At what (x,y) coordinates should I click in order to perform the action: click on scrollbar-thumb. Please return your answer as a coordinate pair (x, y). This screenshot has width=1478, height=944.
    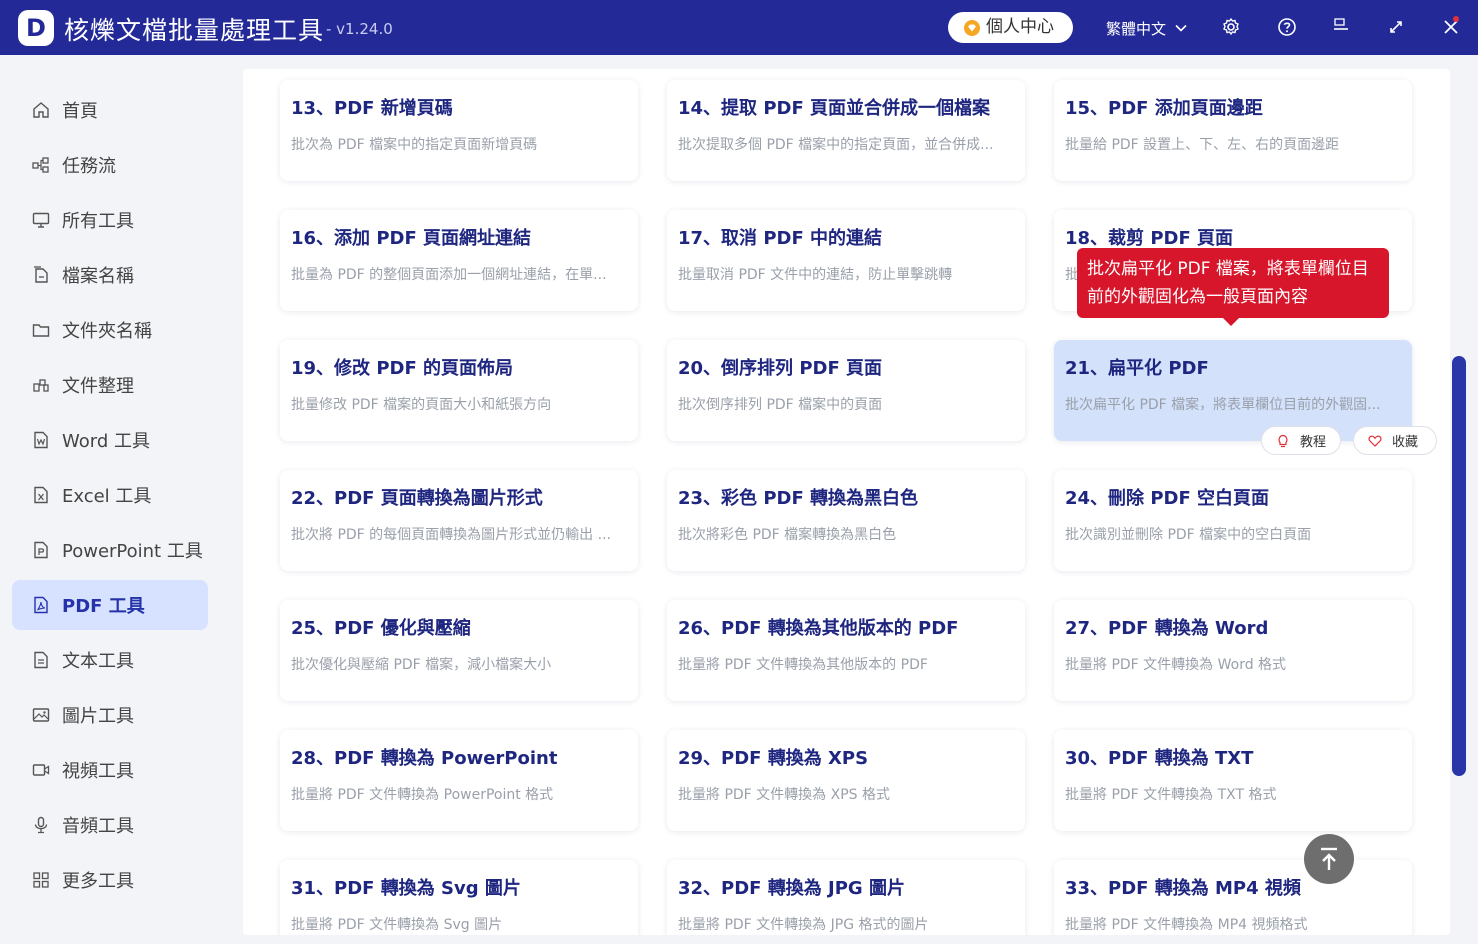
    Looking at the image, I should click on (1459, 566).